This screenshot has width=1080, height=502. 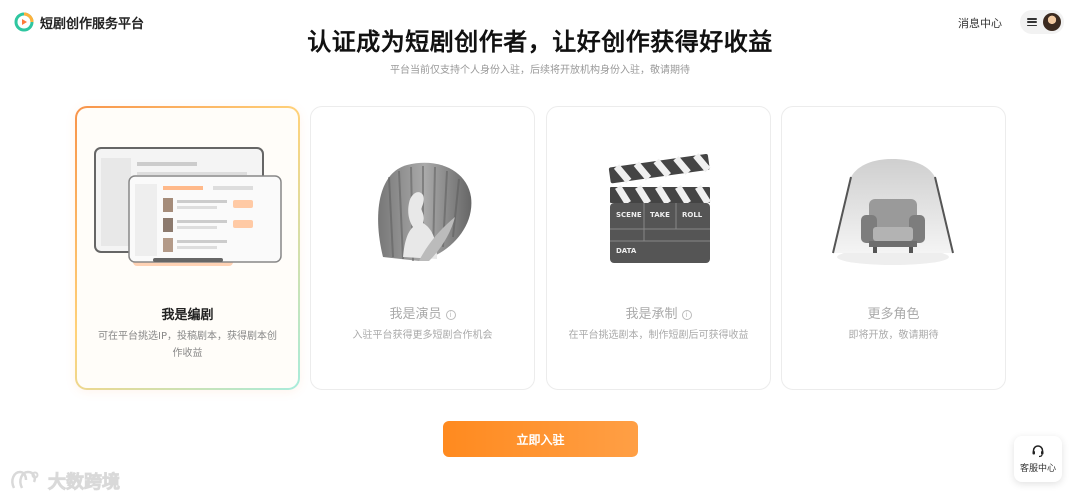 What do you see at coordinates (422, 312) in the screenshot?
I see `role-card-title: 我是演员 i` at bounding box center [422, 312].